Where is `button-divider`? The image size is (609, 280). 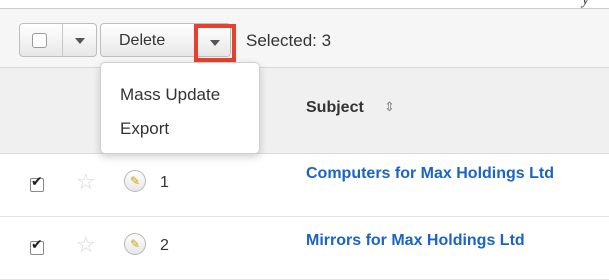
button-divider is located at coordinates (62, 40).